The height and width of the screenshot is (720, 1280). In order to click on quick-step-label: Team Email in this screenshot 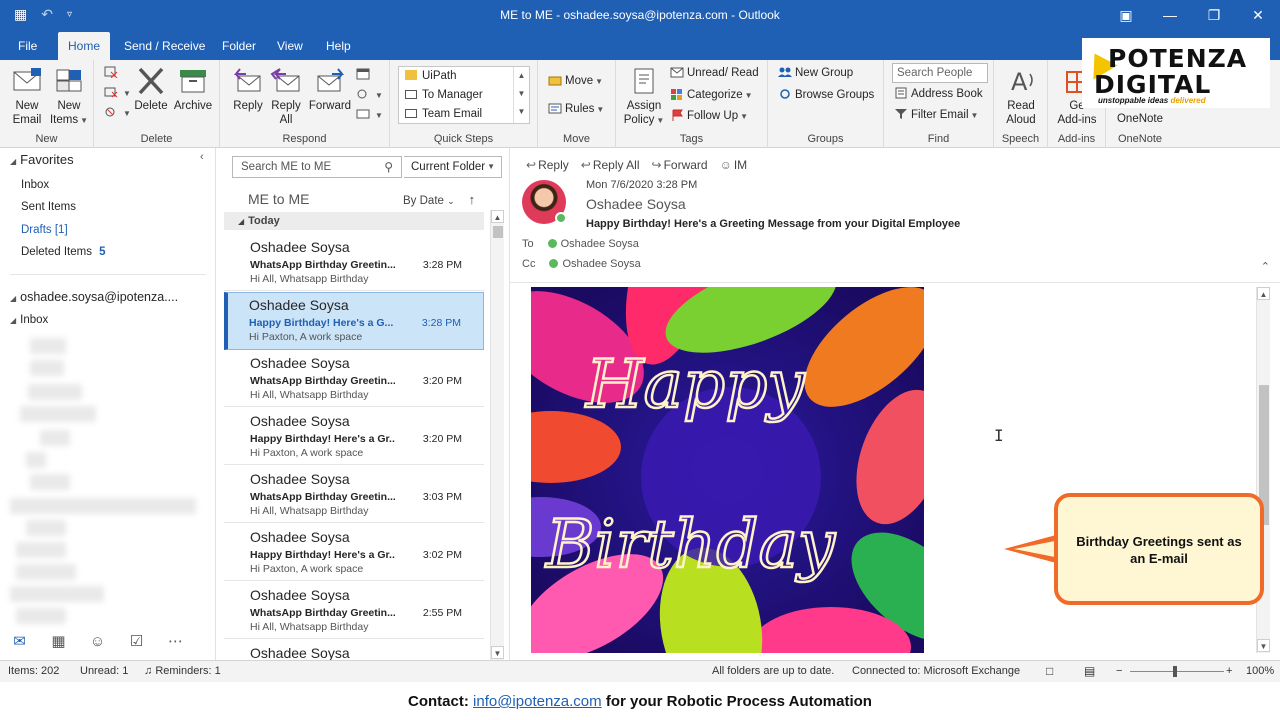, I will do `click(452, 114)`.